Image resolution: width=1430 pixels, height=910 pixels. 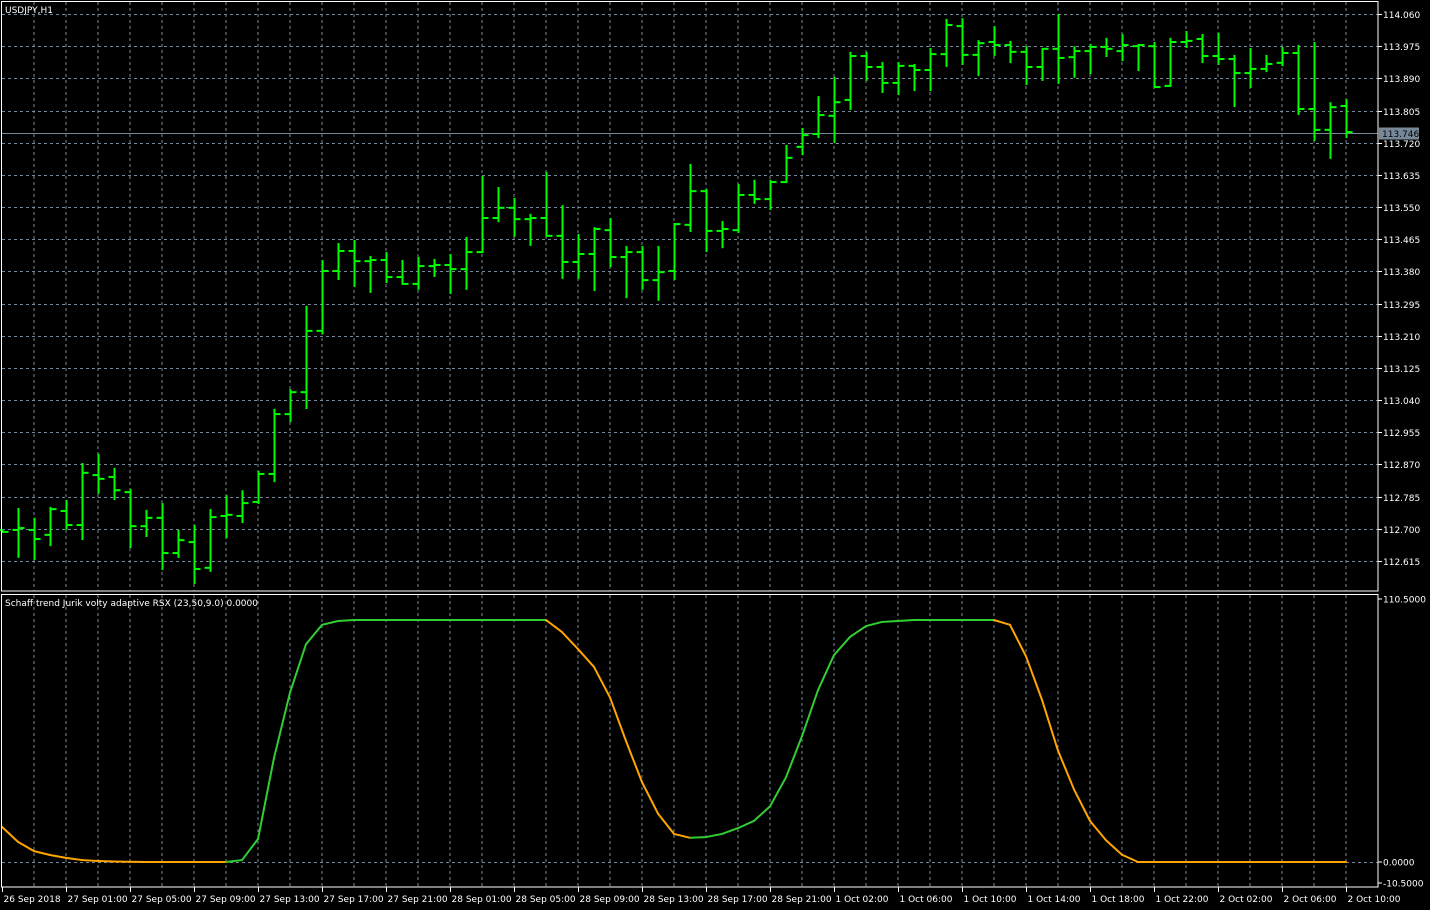 What do you see at coordinates (1402, 743) in the screenshot?
I see `indicator-axis: 110.5000 0.0000 -10.5000` at bounding box center [1402, 743].